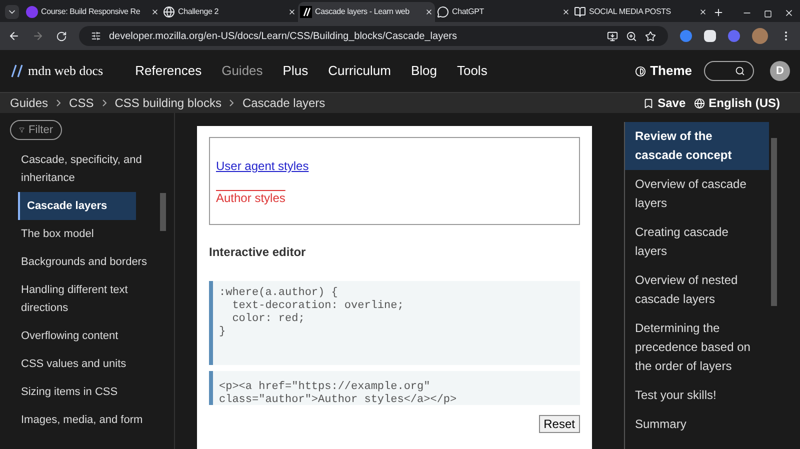 This screenshot has height=449, width=800. I want to click on search-button, so click(729, 71).